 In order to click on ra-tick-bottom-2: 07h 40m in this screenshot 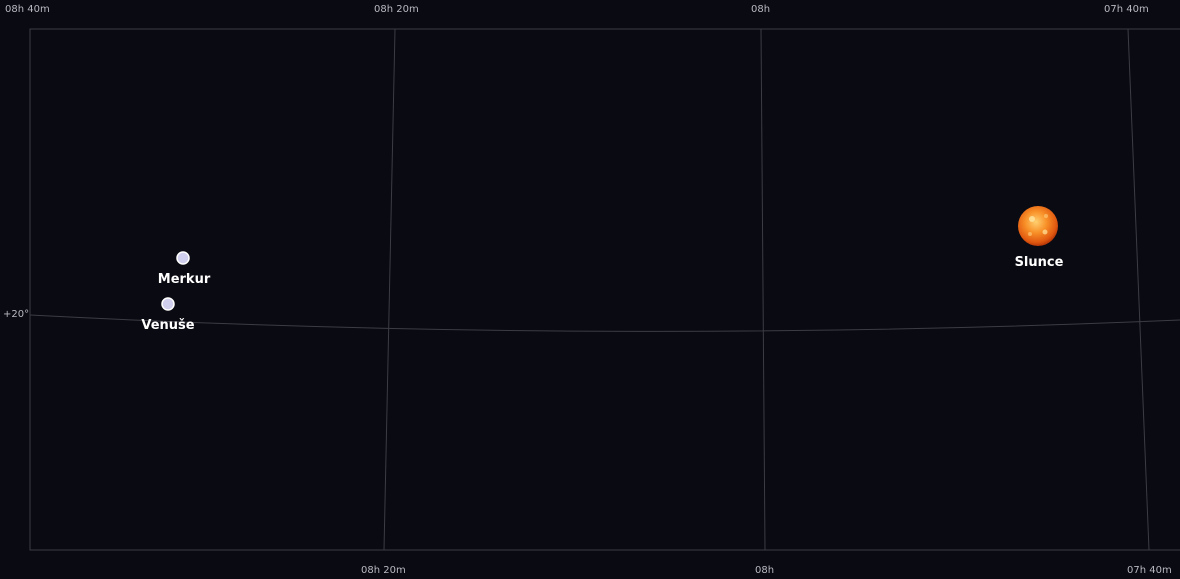, I will do `click(1149, 570)`.